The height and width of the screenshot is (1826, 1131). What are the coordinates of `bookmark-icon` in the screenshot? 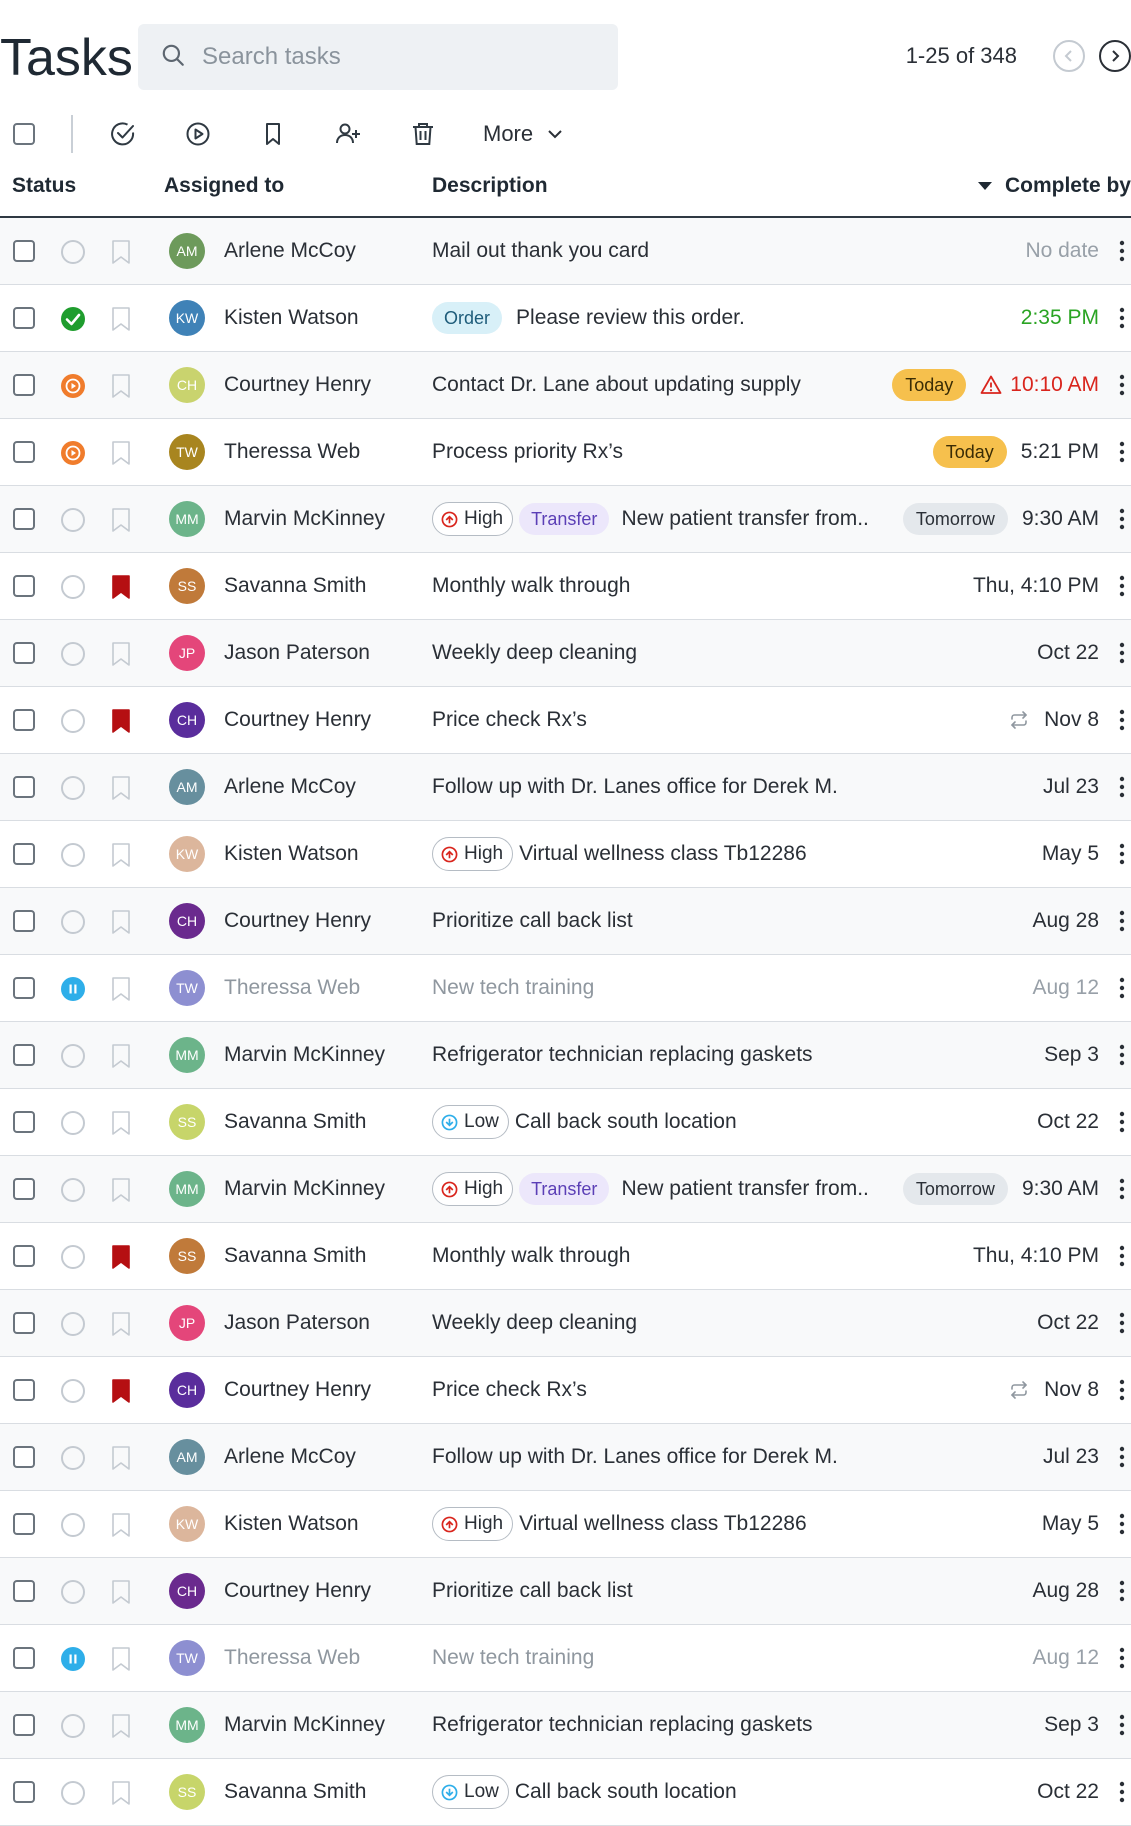 It's located at (273, 134).